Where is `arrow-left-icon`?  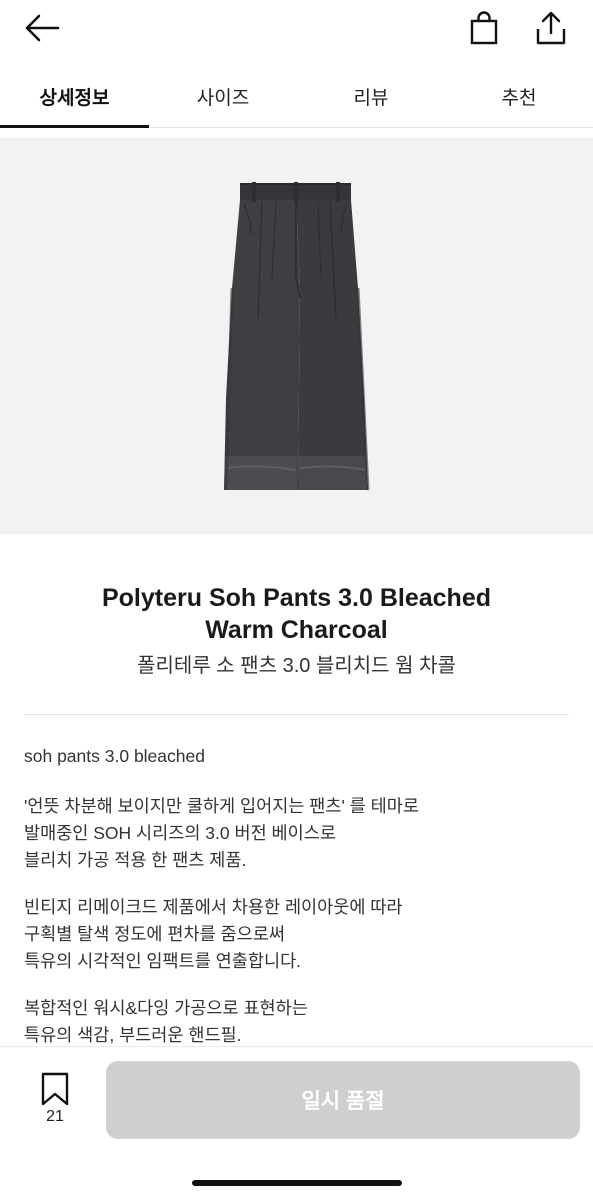 arrow-left-icon is located at coordinates (42, 28).